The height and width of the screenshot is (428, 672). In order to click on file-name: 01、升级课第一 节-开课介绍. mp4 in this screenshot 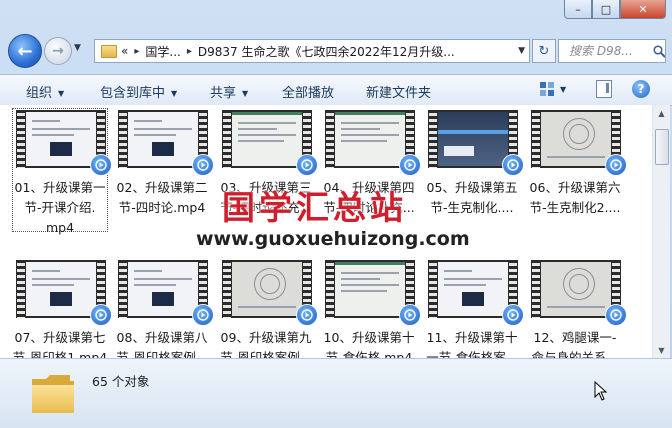, I will do `click(60, 208)`.